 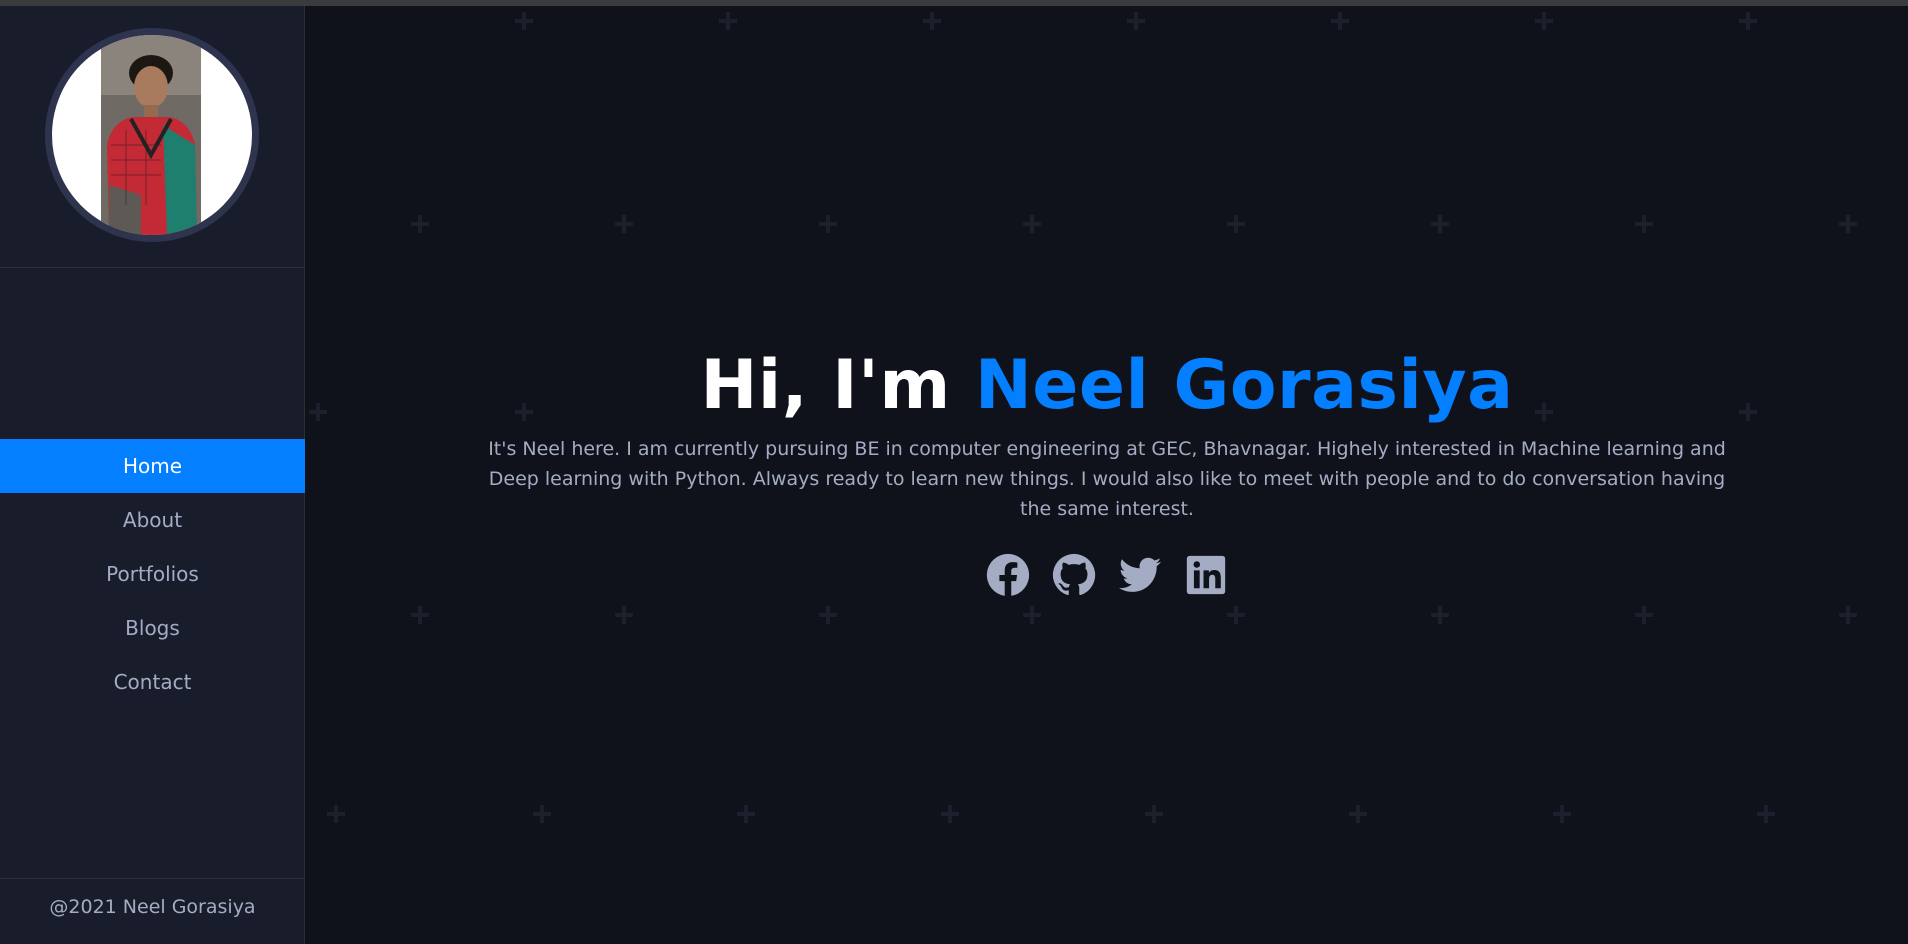 I want to click on nav-item-blogs: Blogs, so click(x=152, y=628).